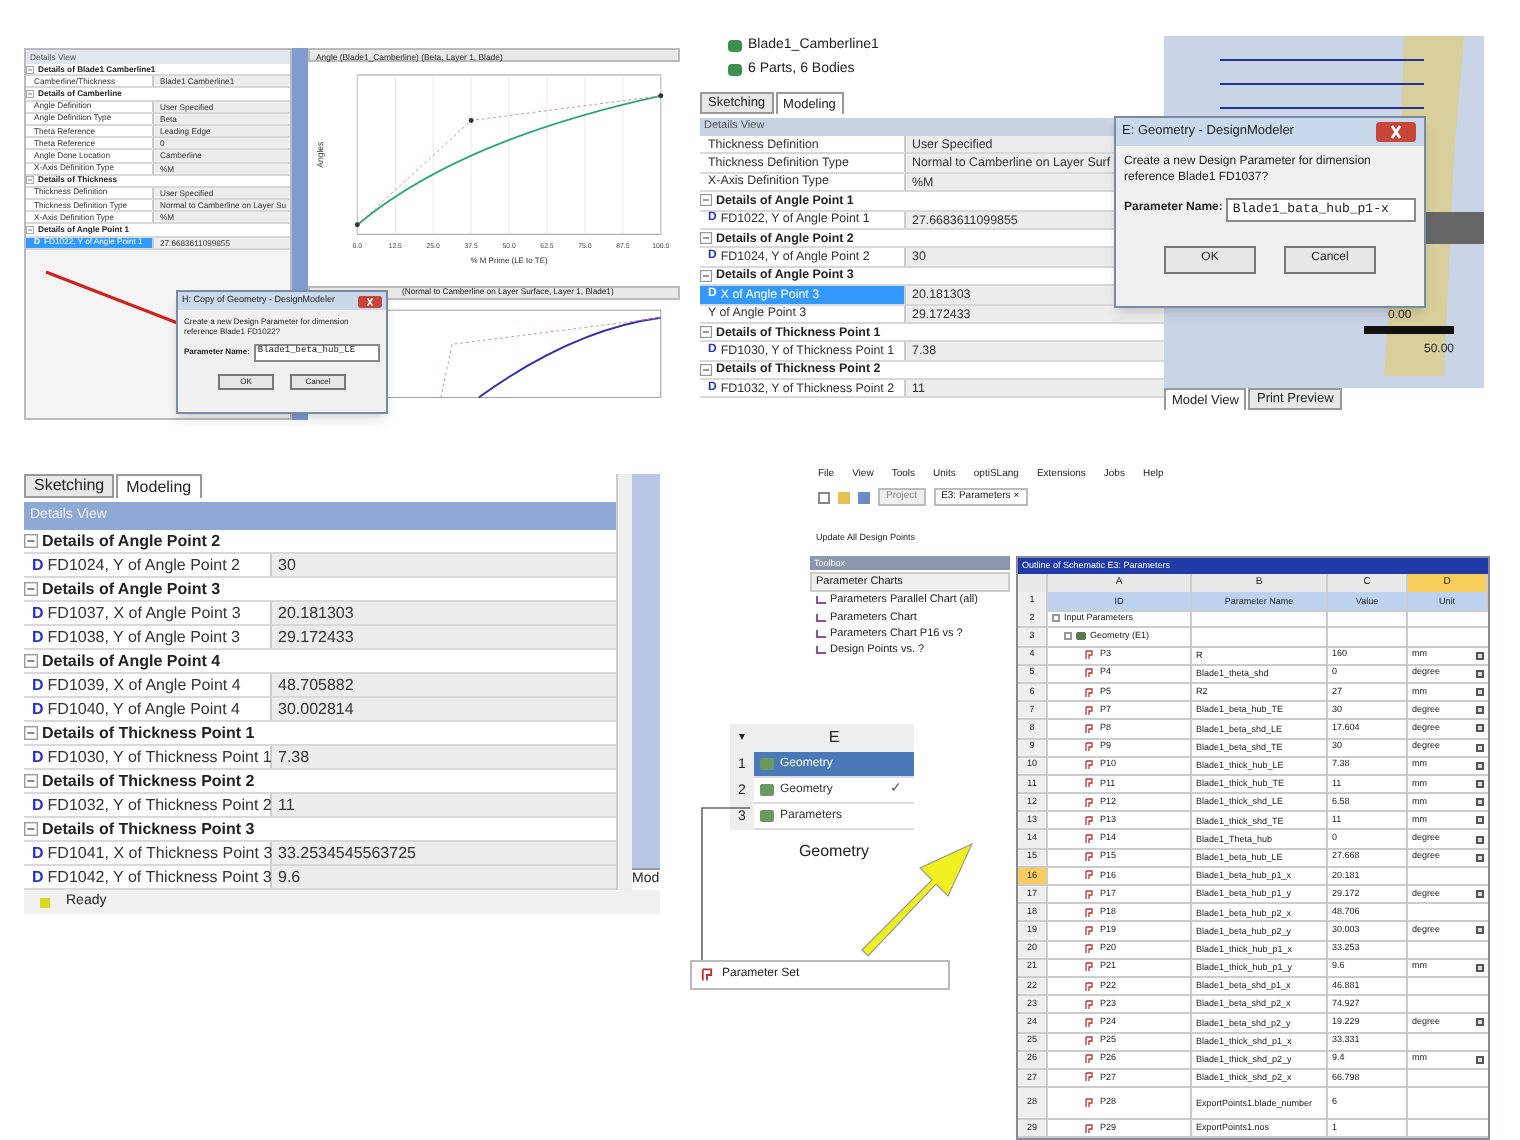  Describe the element at coordinates (1081, 636) in the screenshot. I see `geometry-icon` at that location.